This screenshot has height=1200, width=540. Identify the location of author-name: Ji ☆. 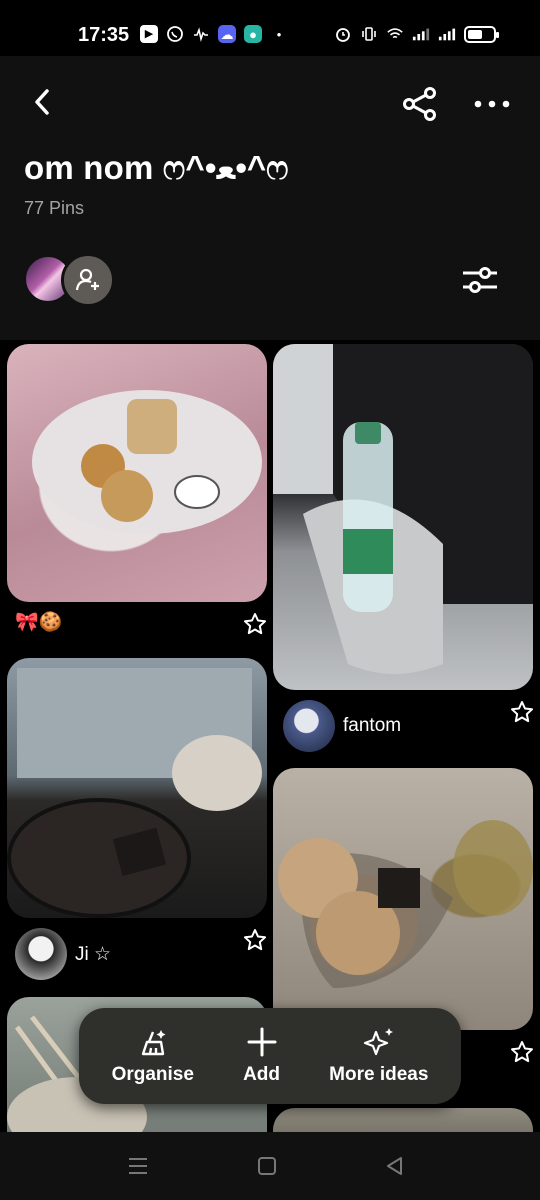
(93, 954).